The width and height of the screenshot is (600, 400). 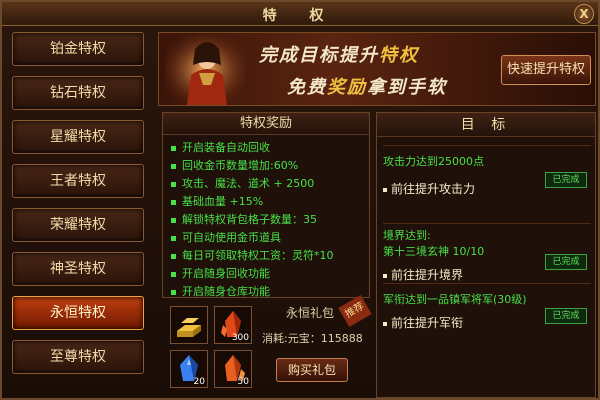 What do you see at coordinates (377, 69) in the screenshot?
I see `promo-banner: 完成目标提升特权 免费奖励拿到手软 快速提升特权` at bounding box center [377, 69].